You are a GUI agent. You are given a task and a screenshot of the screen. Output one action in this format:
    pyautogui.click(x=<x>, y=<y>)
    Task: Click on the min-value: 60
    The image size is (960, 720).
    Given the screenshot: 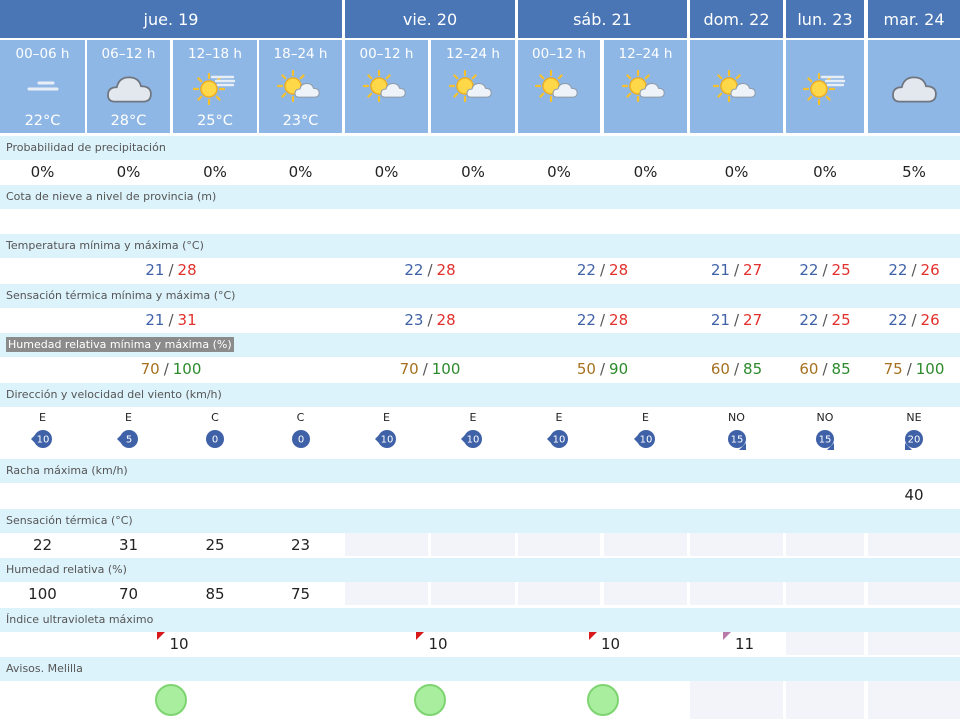 What is the action you would take?
    pyautogui.click(x=720, y=368)
    